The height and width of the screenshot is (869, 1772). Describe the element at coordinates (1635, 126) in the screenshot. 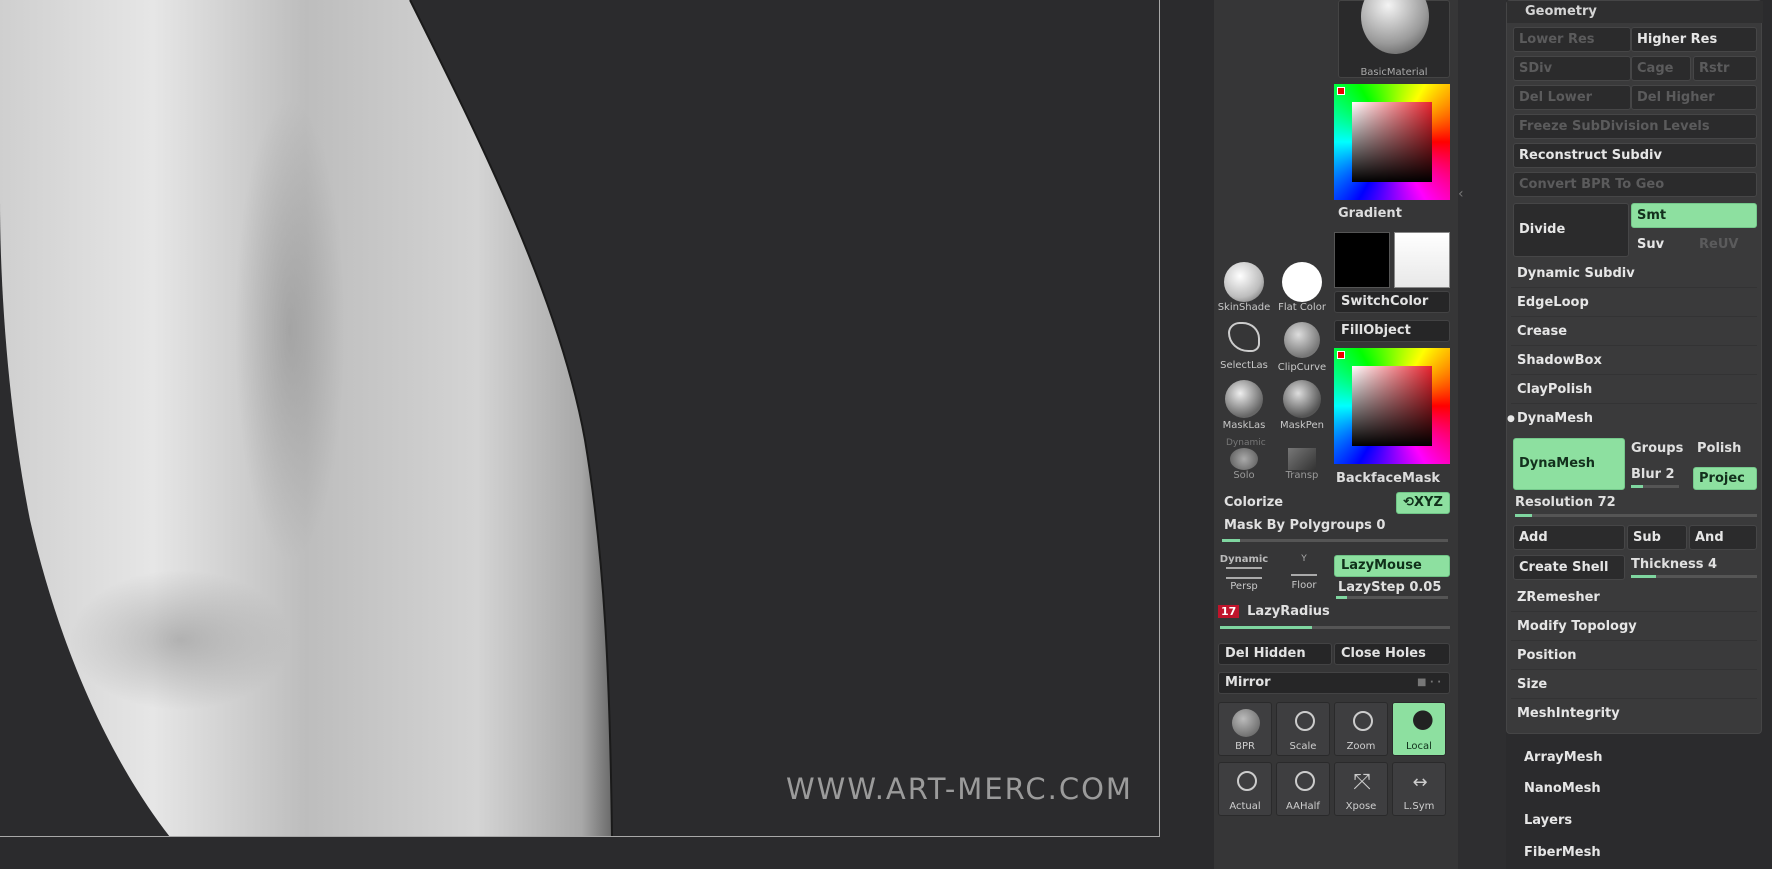

I see `freeze-subdivision-button: Freeze SubDivision Levels` at that location.